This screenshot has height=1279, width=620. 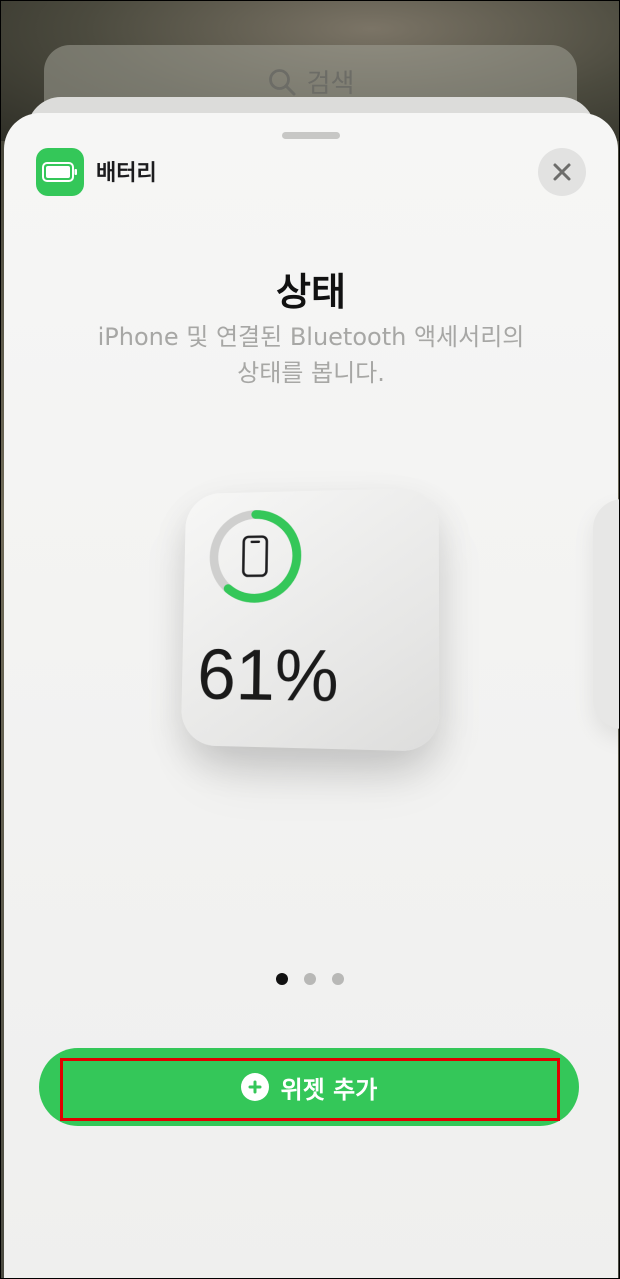 What do you see at coordinates (60, 172) in the screenshot?
I see `battery-icon` at bounding box center [60, 172].